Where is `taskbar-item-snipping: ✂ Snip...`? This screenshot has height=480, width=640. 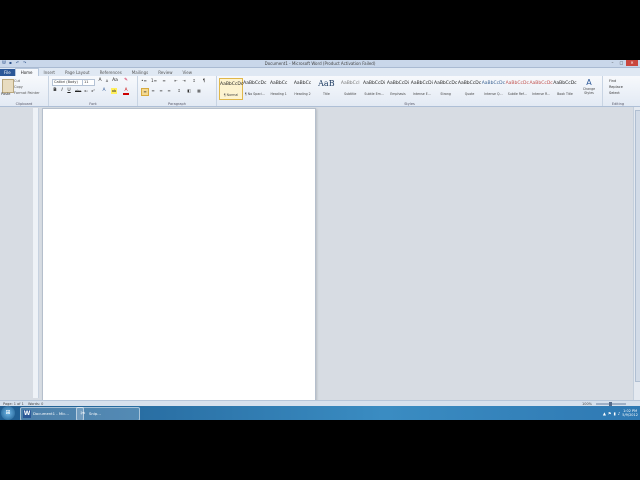 taskbar-item-snipping: ✂ Snip... is located at coordinates (108, 413).